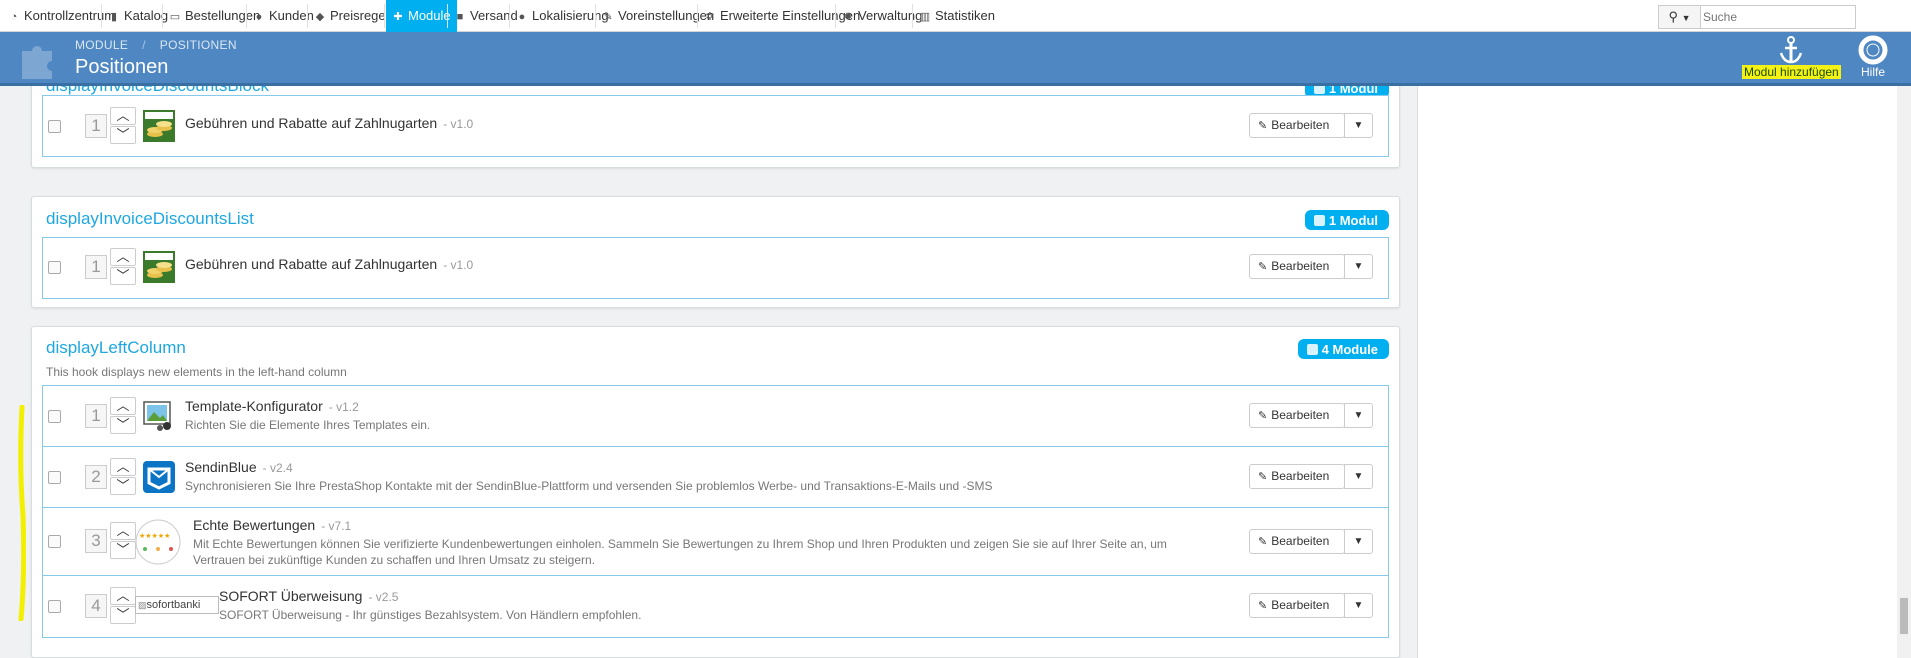  I want to click on module-count-badge: 4 Module, so click(1343, 349).